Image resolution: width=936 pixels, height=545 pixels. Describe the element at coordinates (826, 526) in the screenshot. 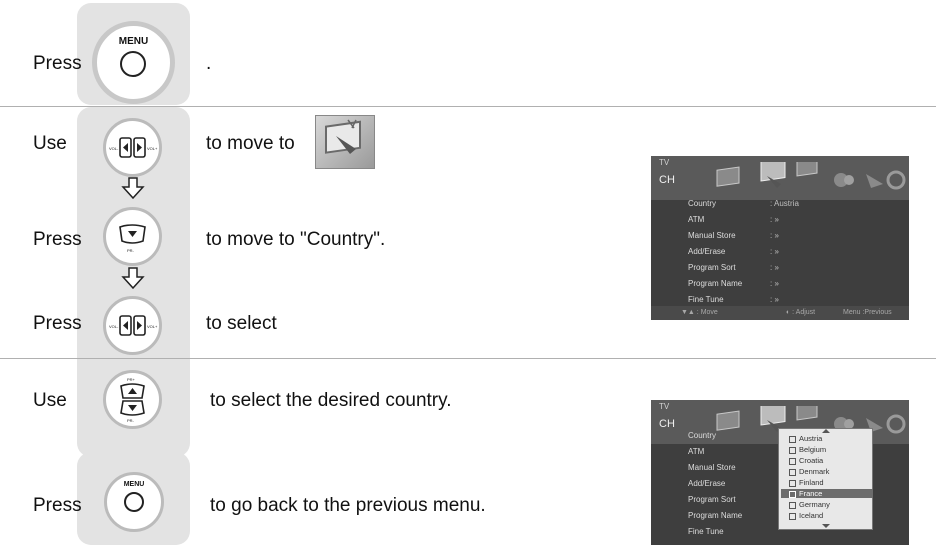

I see `scroll-down-icon` at that location.